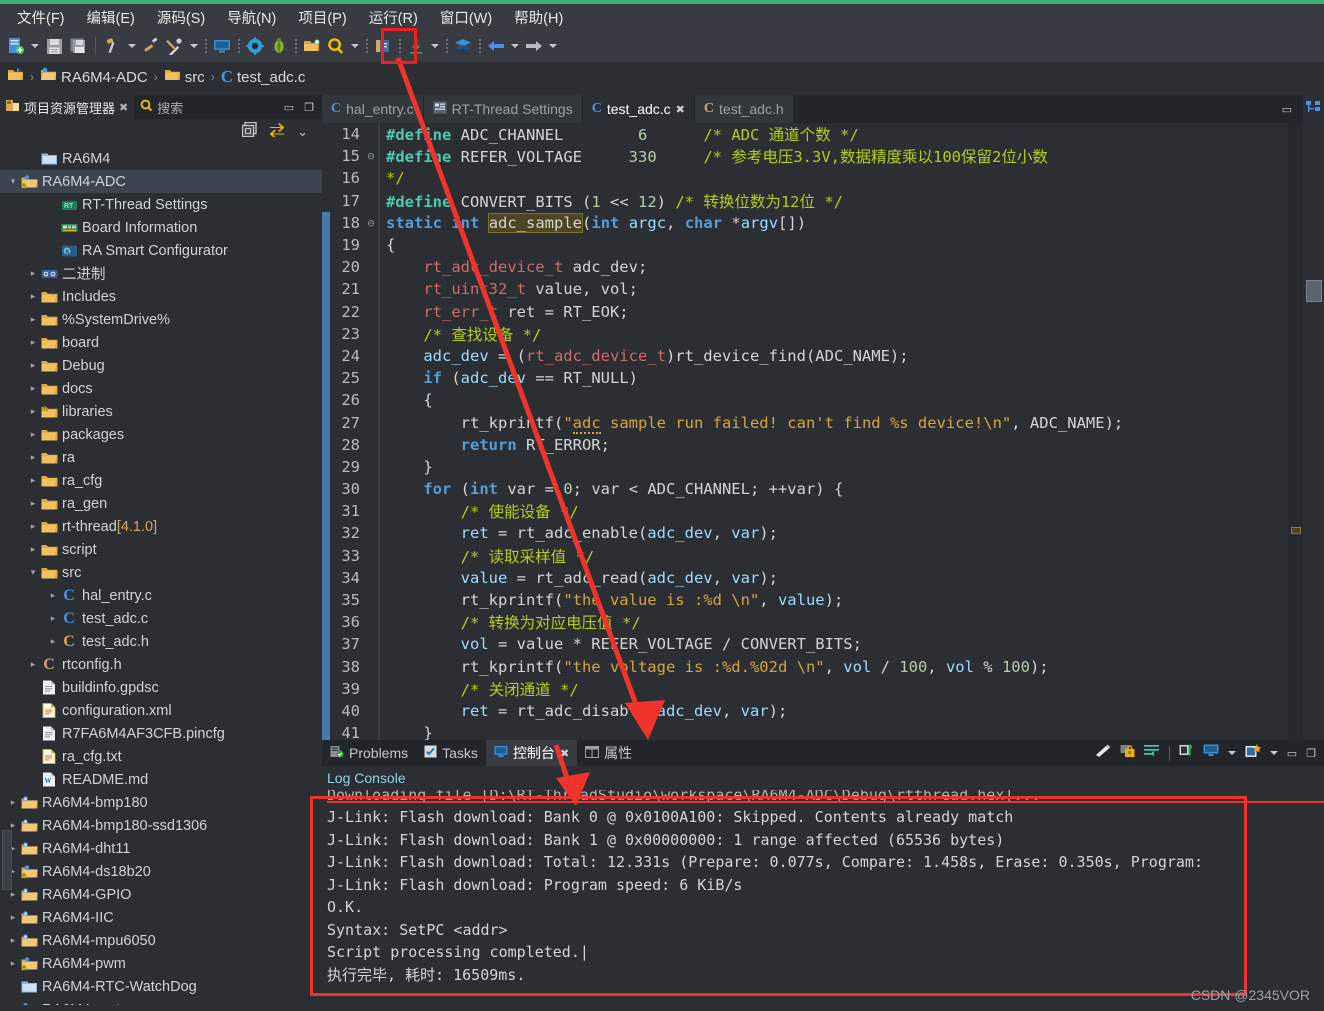  Describe the element at coordinates (35, 46) in the screenshot. I see `new-file-dropdown-icon` at that location.